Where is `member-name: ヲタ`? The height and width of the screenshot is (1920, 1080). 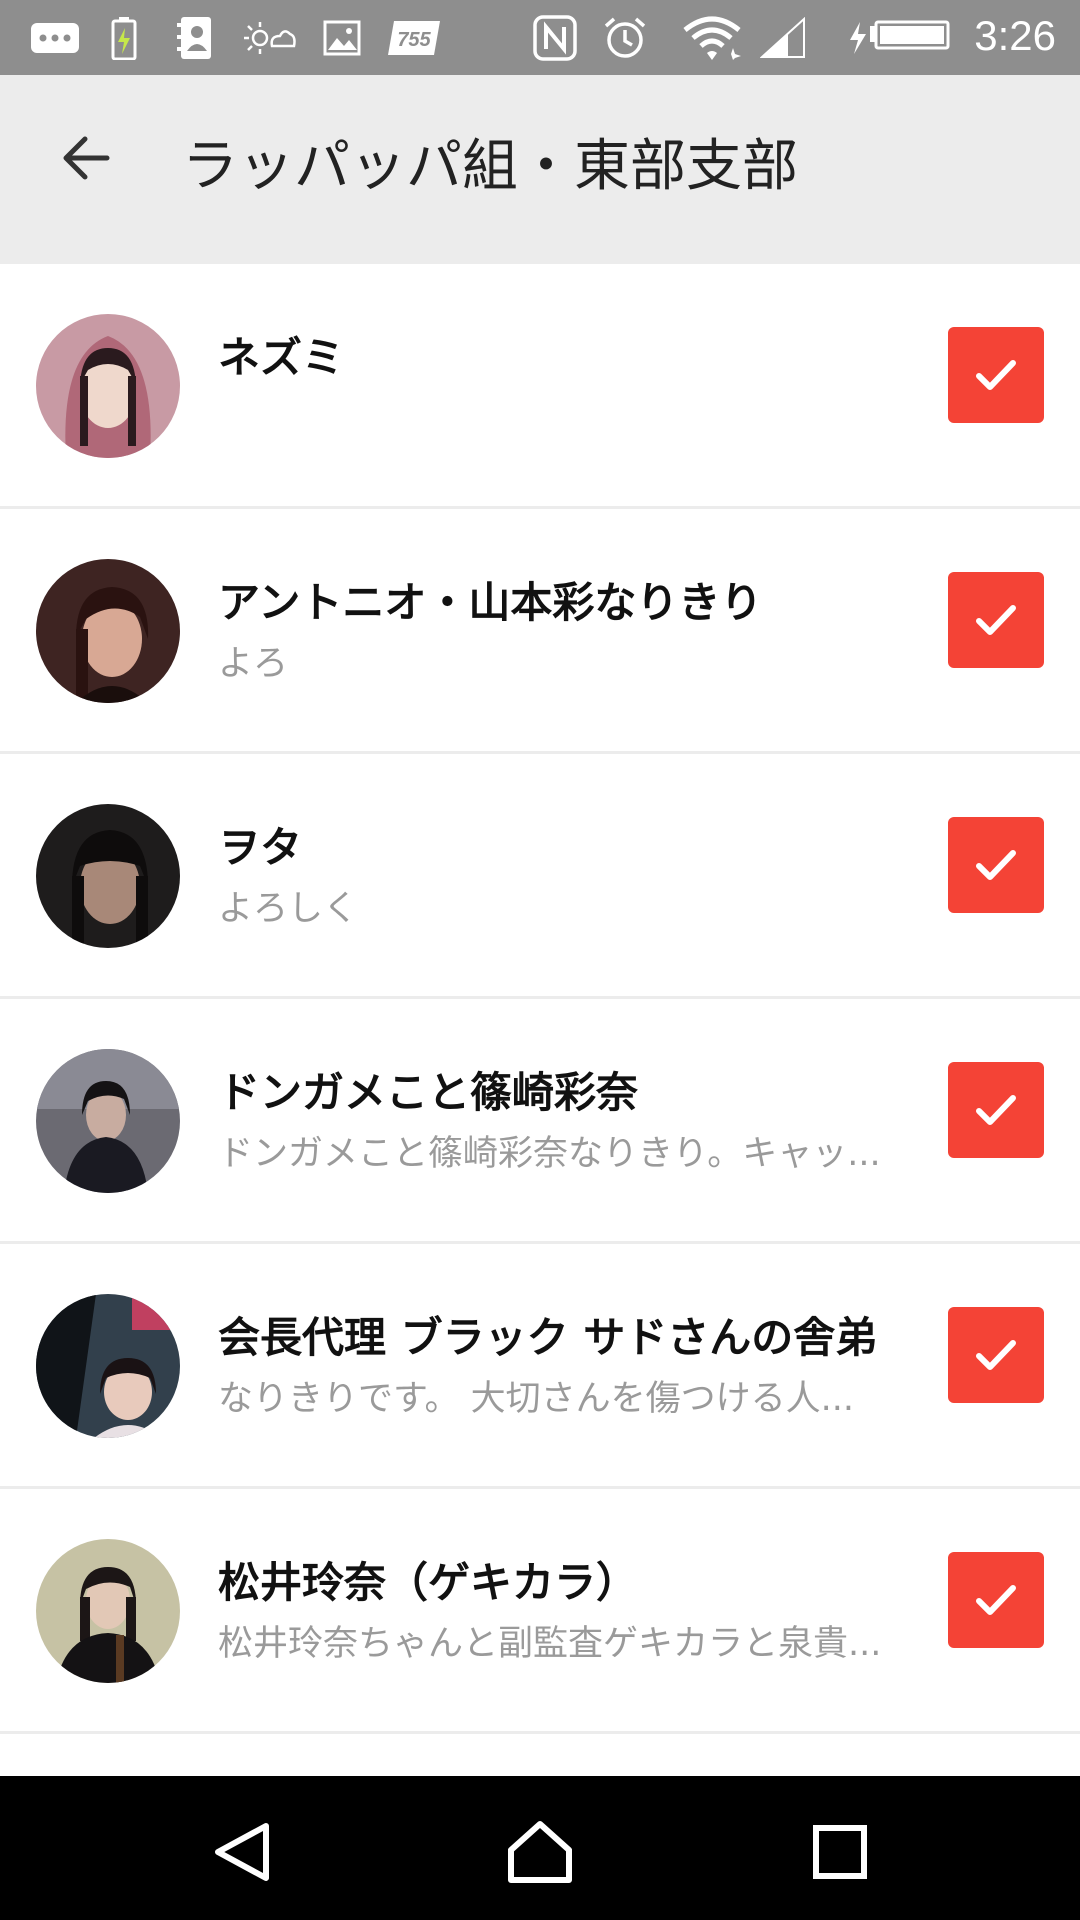 member-name: ヲタ is located at coordinates (260, 847).